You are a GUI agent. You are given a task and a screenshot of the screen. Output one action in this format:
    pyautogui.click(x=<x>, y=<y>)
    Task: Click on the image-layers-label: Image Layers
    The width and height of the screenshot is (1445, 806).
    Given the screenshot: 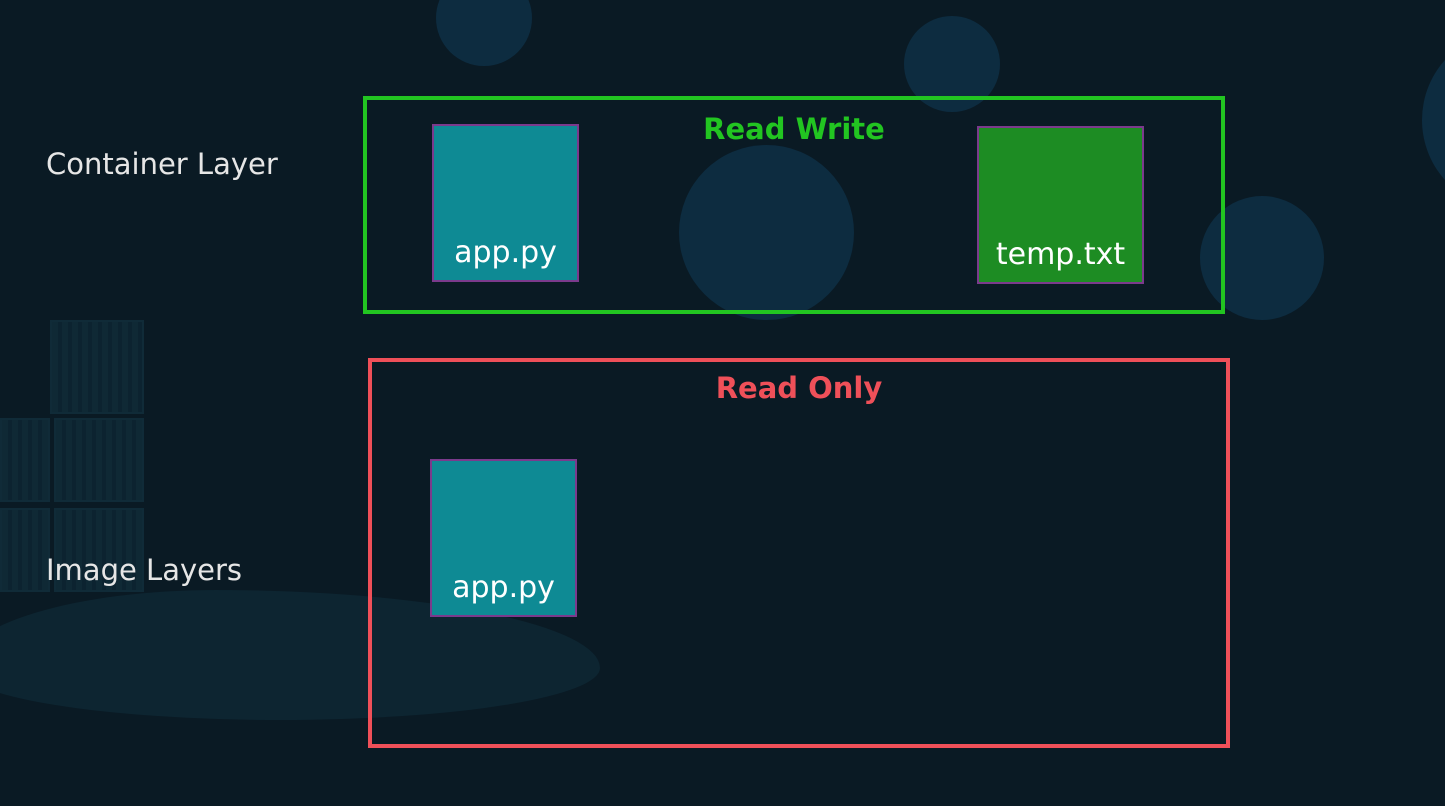 What is the action you would take?
    pyautogui.click(x=144, y=570)
    